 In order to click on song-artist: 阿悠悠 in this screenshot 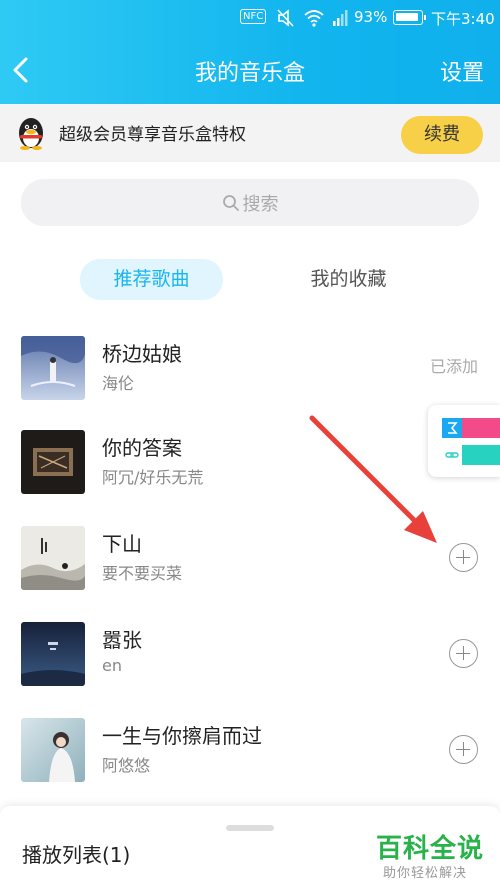, I will do `click(126, 765)`.